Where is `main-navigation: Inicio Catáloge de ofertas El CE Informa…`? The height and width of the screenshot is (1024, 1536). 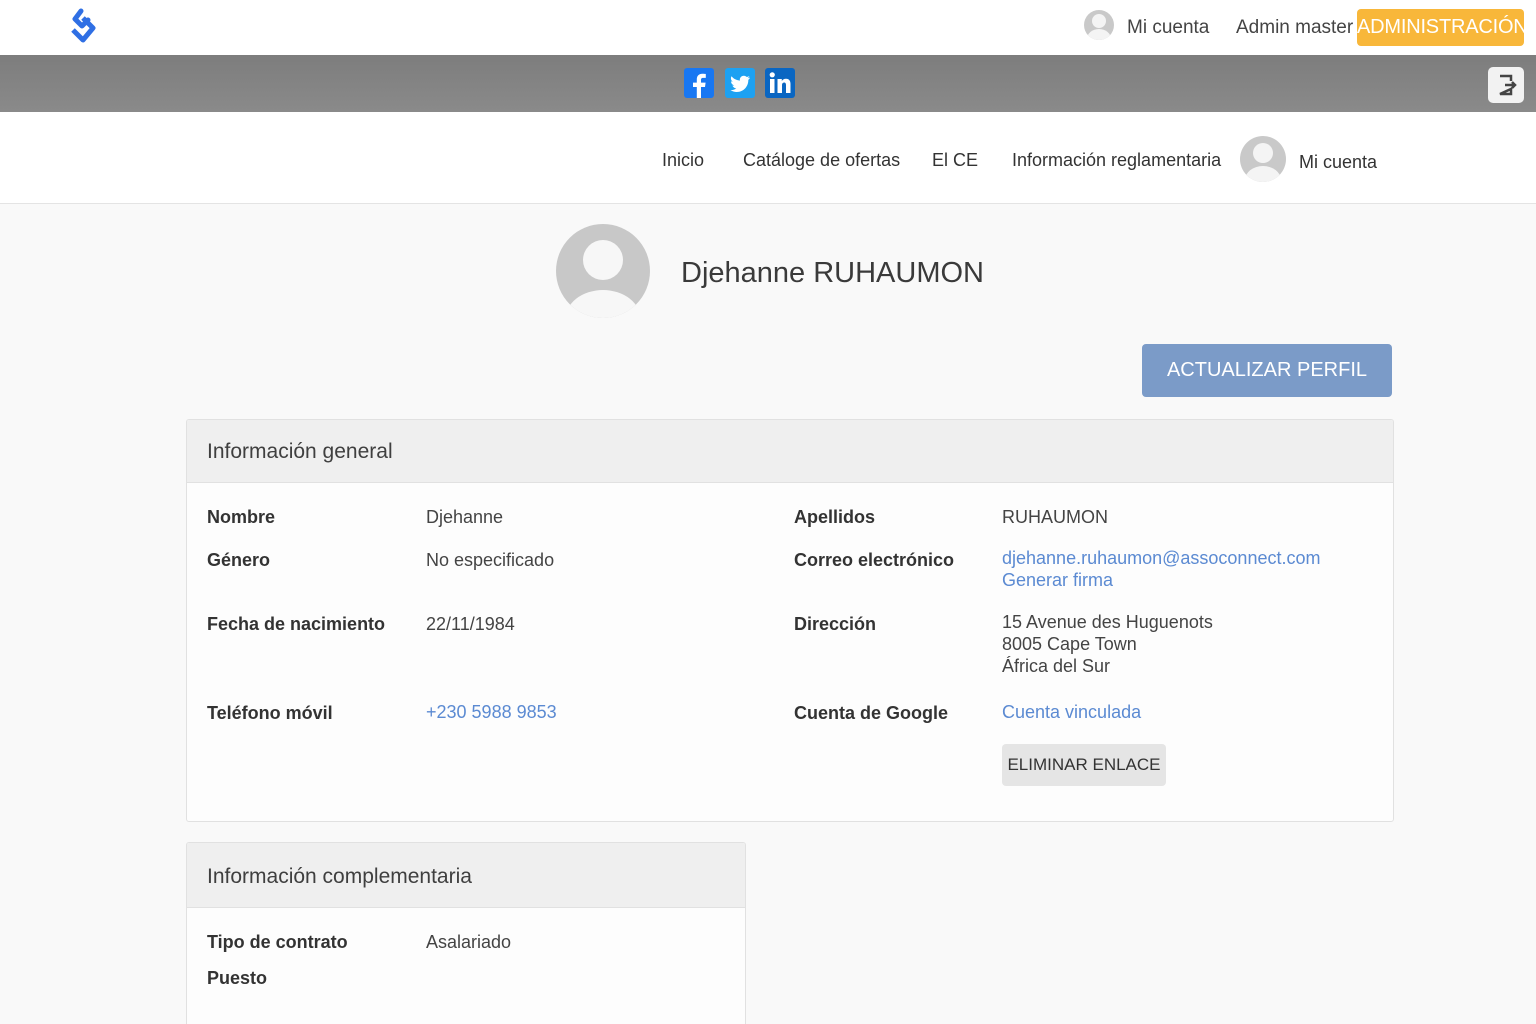 main-navigation: Inicio Catáloge de ofertas El CE Informa… is located at coordinates (768, 158).